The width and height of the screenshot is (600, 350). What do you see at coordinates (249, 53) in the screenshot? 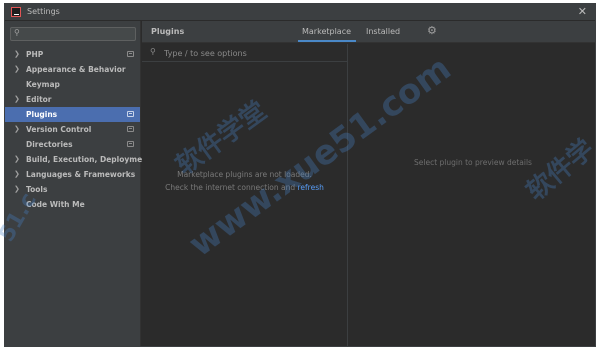
I see `plugin-search-input` at bounding box center [249, 53].